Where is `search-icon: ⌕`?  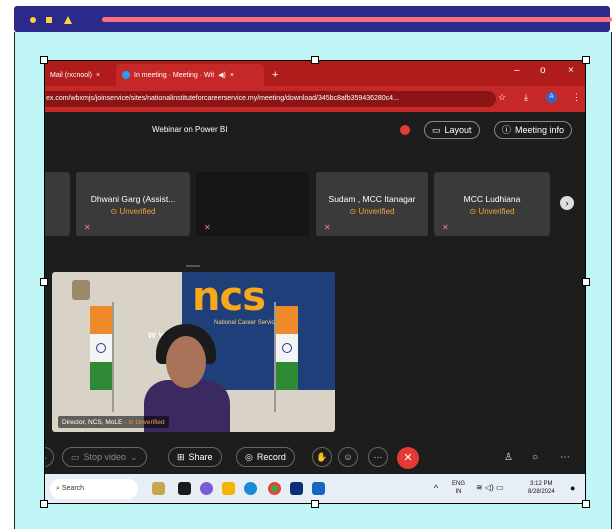
search-icon: ⌕ is located at coordinates (58, 488).